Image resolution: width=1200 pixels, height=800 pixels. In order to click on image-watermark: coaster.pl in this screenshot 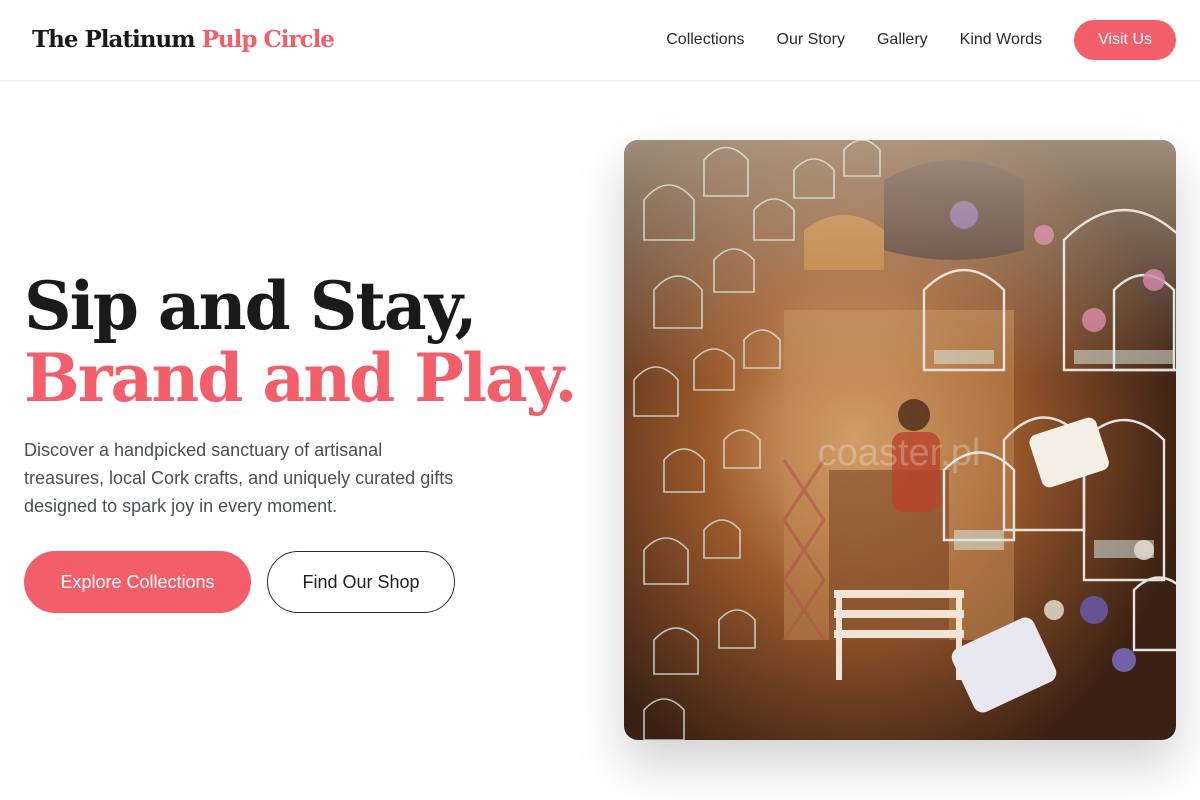, I will do `click(899, 453)`.